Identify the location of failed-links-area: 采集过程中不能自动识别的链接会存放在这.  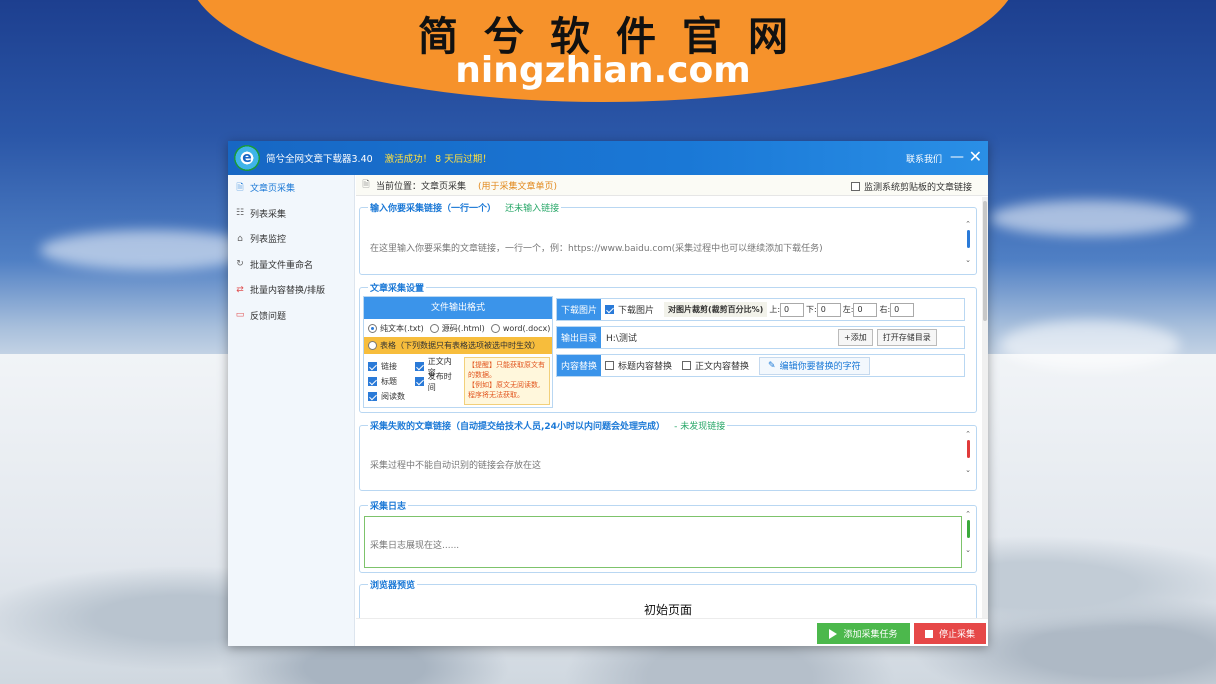
(455, 464).